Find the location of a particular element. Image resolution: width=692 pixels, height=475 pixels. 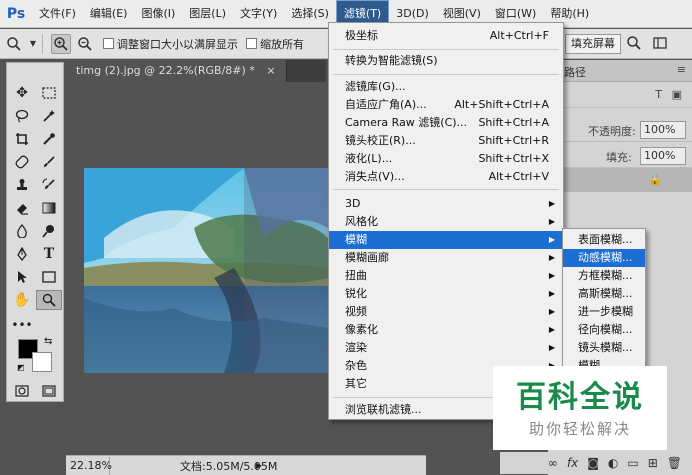

menu-item-label: 模糊画廊 is located at coordinates (367, 257).